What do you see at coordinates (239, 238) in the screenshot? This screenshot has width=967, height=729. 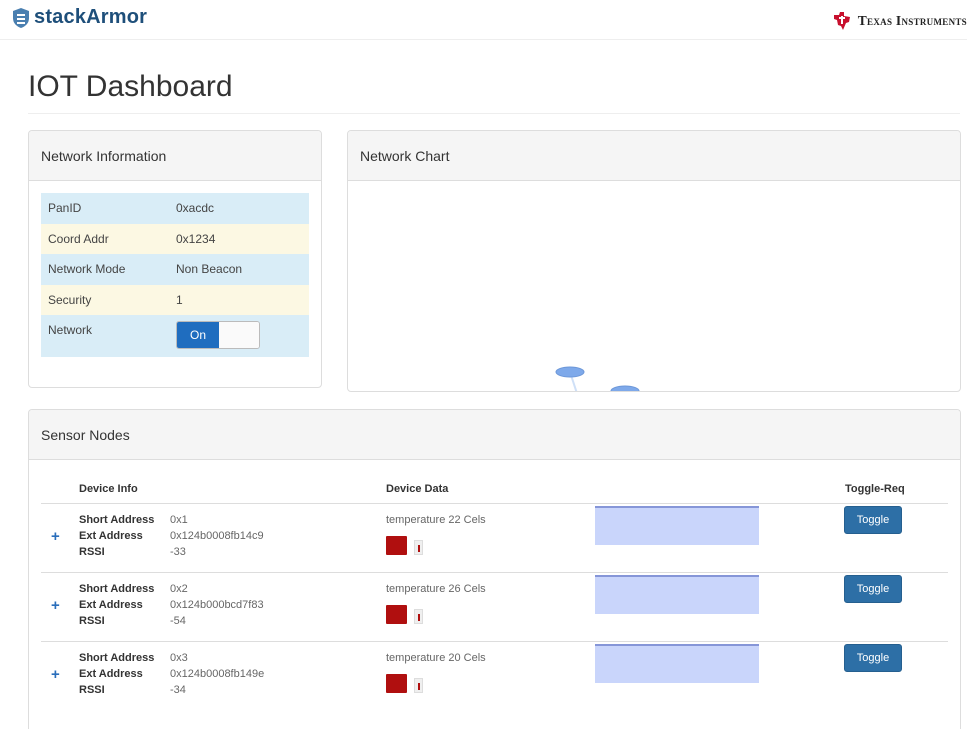 I see `info-value: 0x1234` at bounding box center [239, 238].